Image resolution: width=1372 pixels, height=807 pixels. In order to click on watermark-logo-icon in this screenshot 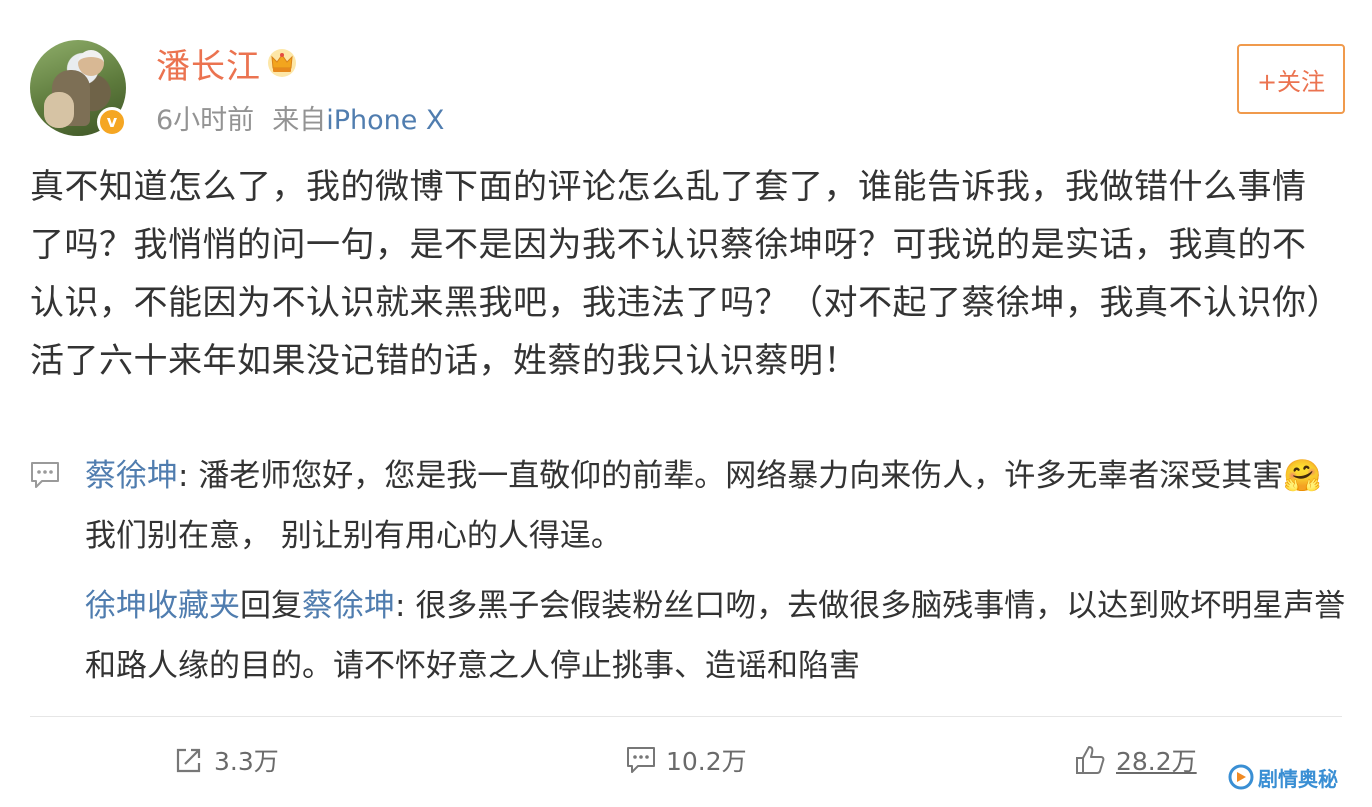, I will do `click(1241, 777)`.